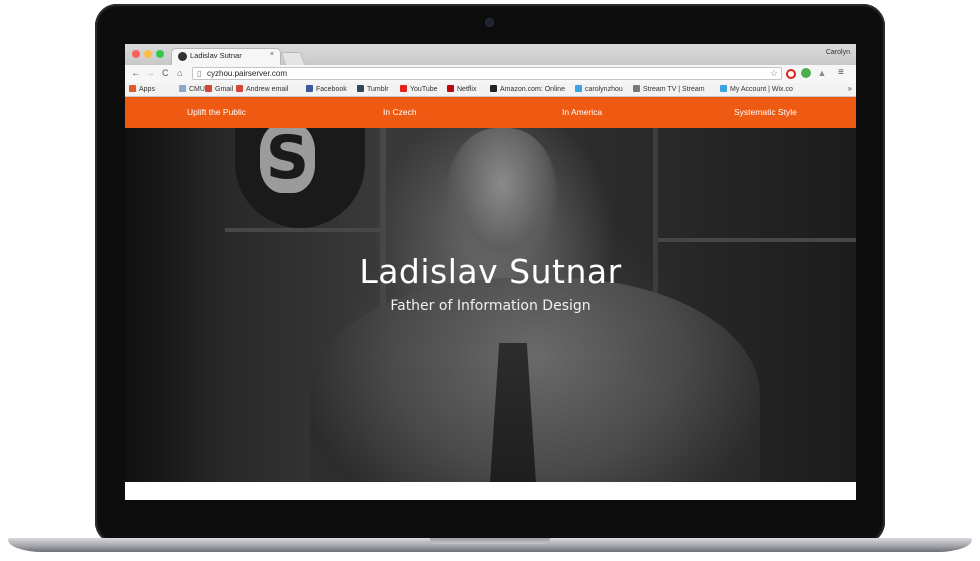  Describe the element at coordinates (247, 73) in the screenshot. I see `url-text: cyzhou.pairserver.com` at that location.